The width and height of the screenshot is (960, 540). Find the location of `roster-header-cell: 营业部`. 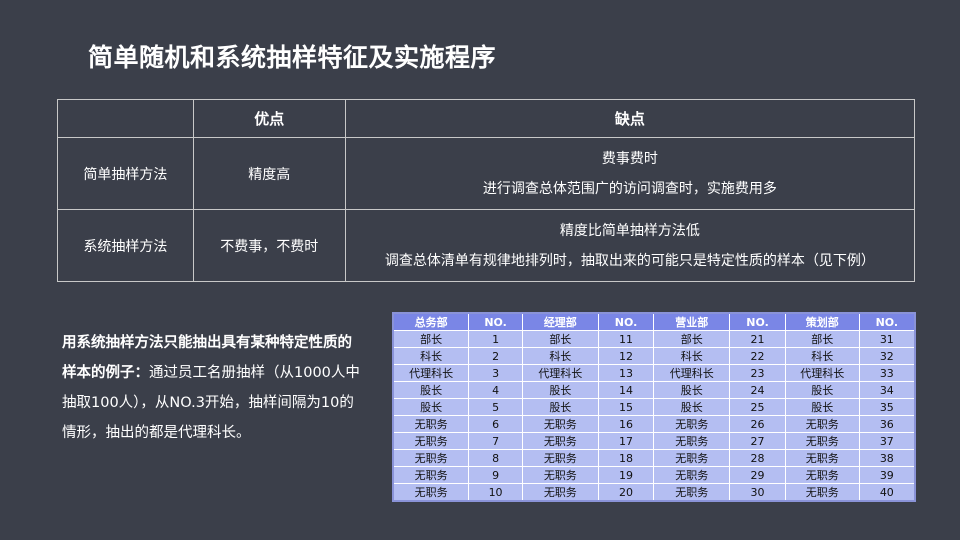

roster-header-cell: 营业部 is located at coordinates (692, 321).